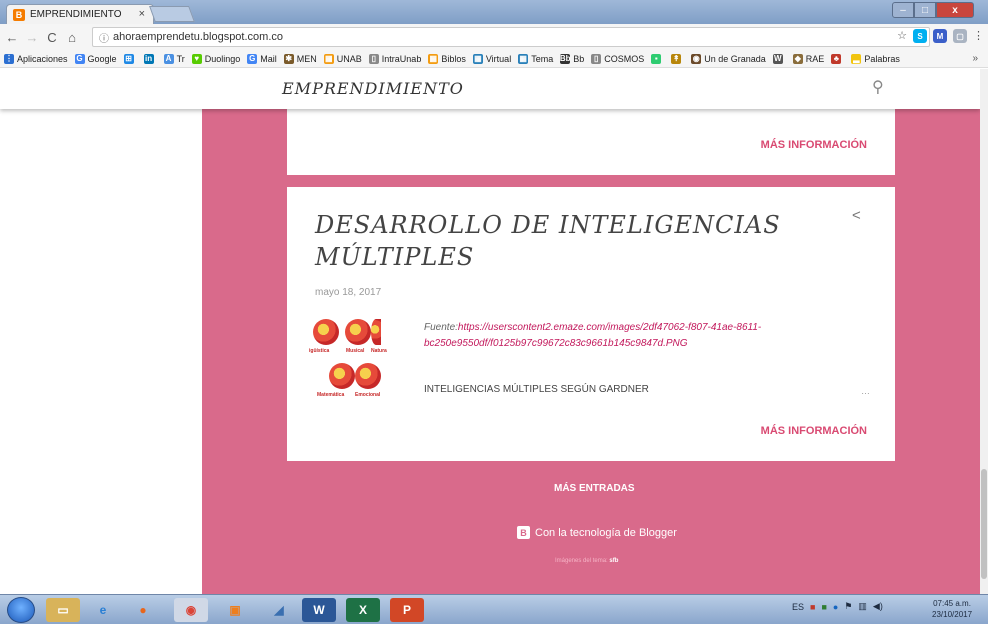 The width and height of the screenshot is (988, 624). What do you see at coordinates (103, 610) in the screenshot?
I see `internet-explorer-icon: e` at bounding box center [103, 610].